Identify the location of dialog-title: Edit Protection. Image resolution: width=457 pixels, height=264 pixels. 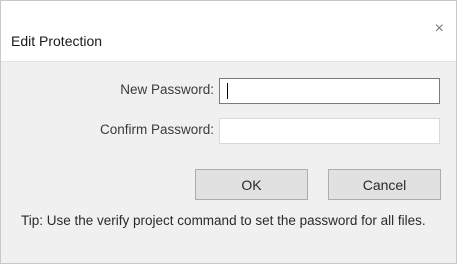
(57, 41).